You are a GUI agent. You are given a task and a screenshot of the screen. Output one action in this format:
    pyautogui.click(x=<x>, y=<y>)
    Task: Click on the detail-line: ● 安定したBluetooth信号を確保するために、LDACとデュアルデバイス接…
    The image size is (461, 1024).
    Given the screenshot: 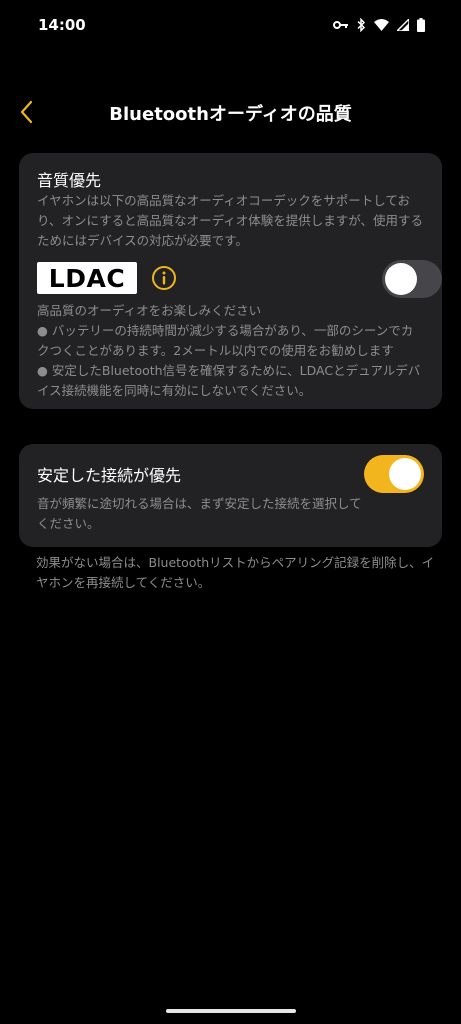 What is the action you would take?
    pyautogui.click(x=229, y=380)
    